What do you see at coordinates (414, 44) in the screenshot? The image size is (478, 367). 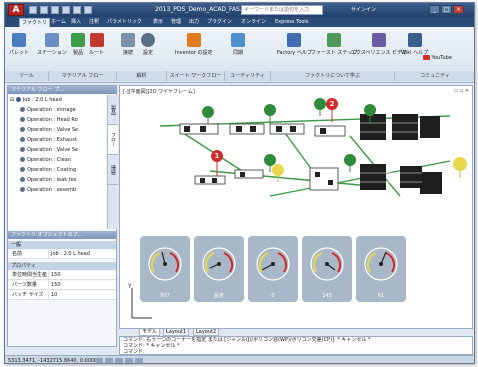 I see `wiki-help-button: Wiki ヘルプ` at bounding box center [414, 44].